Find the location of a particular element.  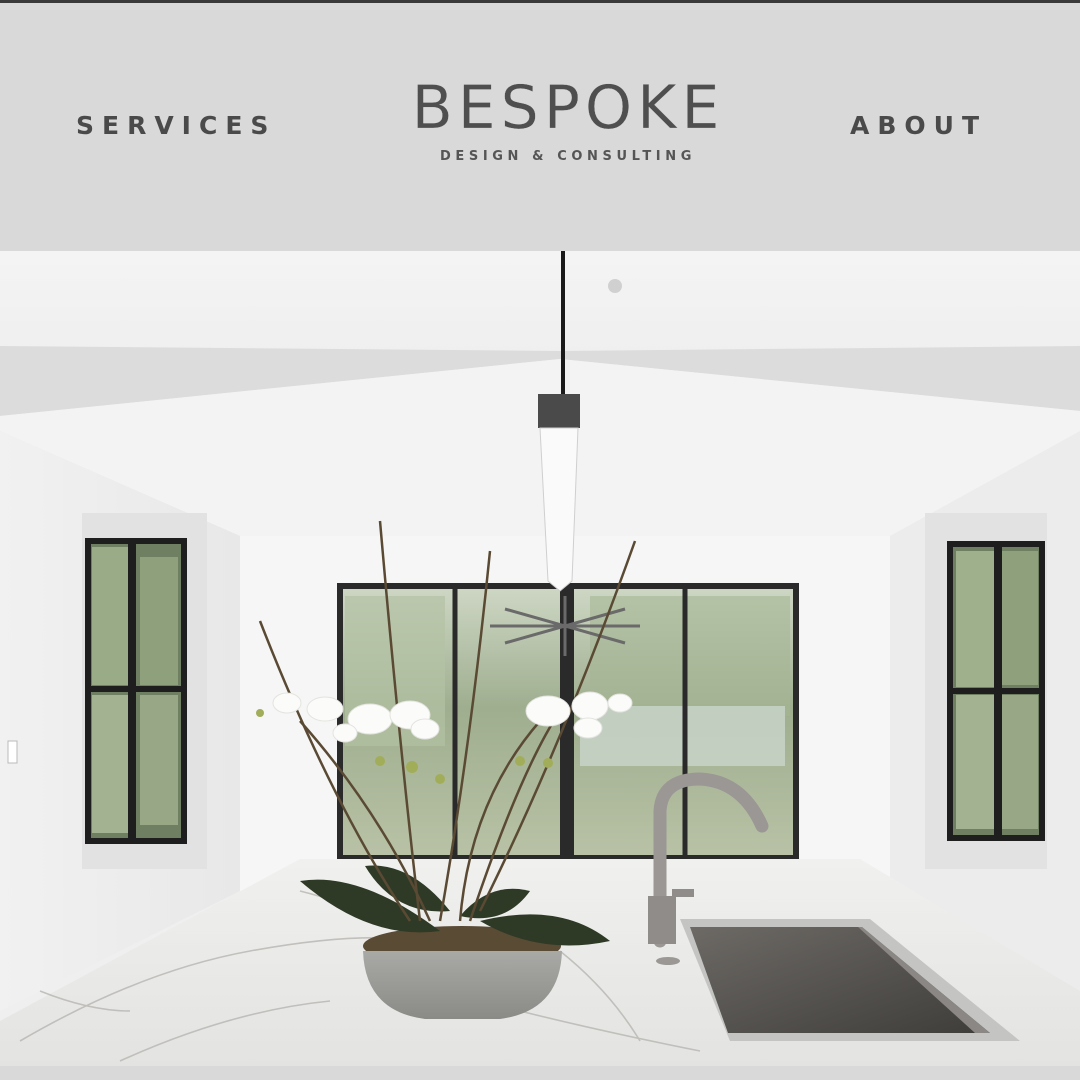

logo-wordmark: BESPOKE is located at coordinates (568, 108).